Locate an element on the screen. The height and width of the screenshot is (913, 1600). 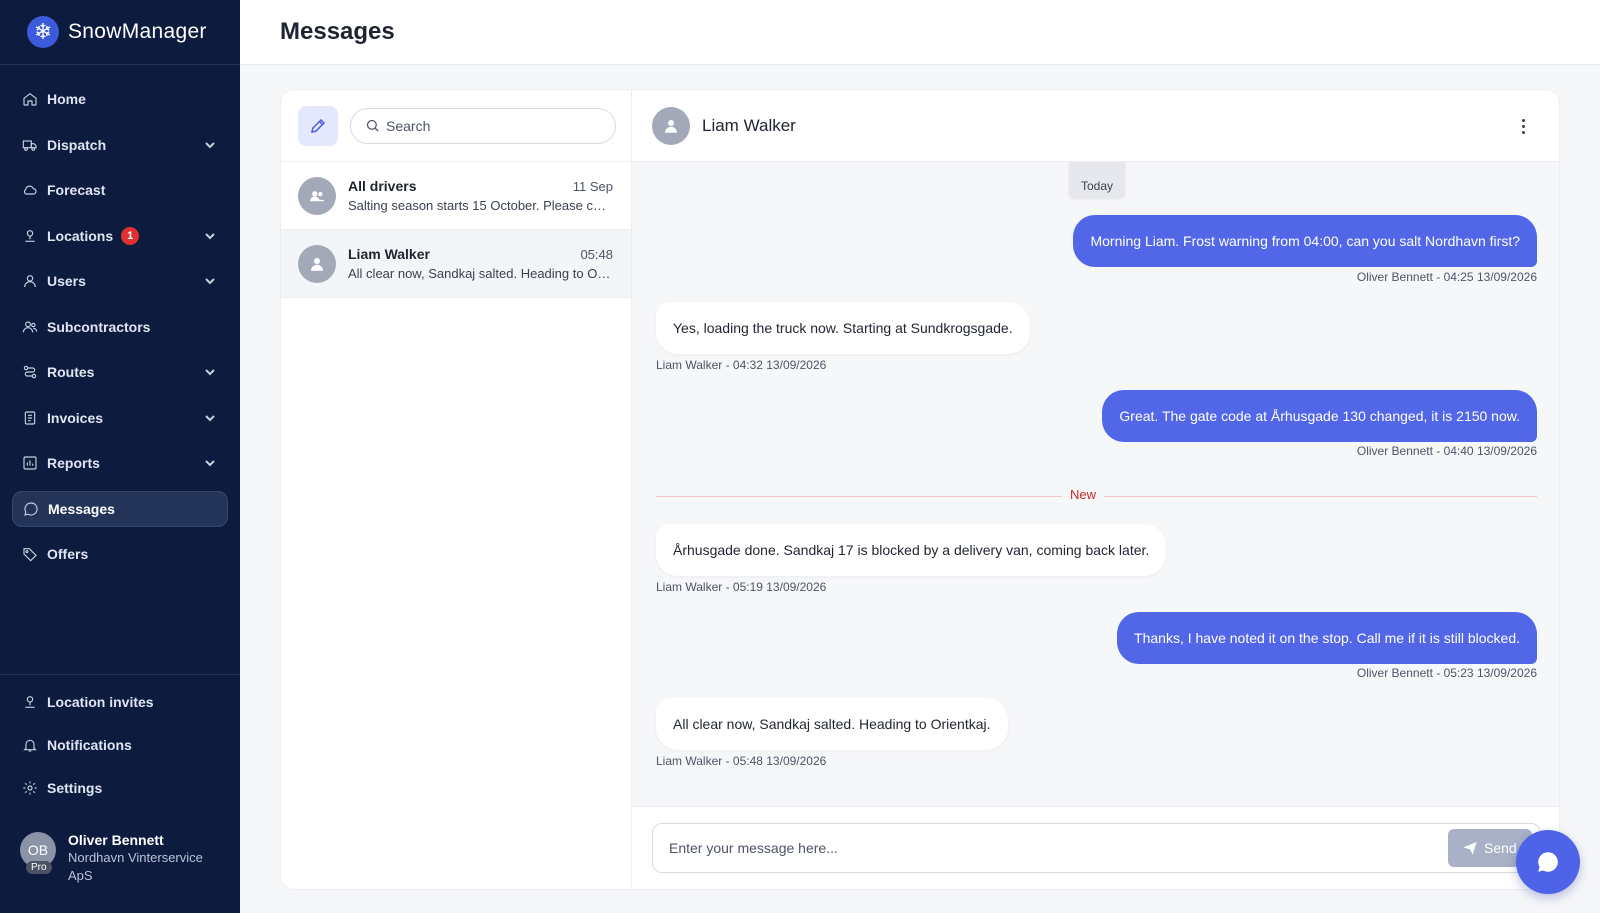
message-input is located at coordinates (1039, 848).